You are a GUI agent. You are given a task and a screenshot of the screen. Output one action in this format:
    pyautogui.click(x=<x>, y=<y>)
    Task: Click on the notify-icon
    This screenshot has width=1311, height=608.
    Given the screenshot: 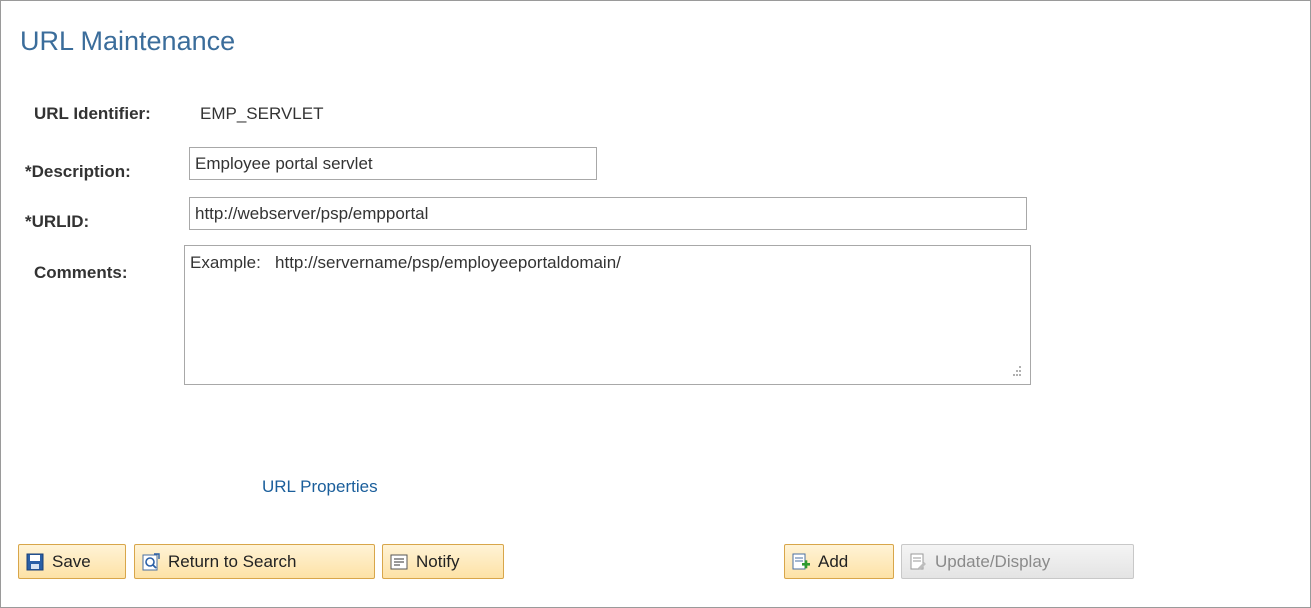 What is the action you would take?
    pyautogui.click(x=399, y=561)
    